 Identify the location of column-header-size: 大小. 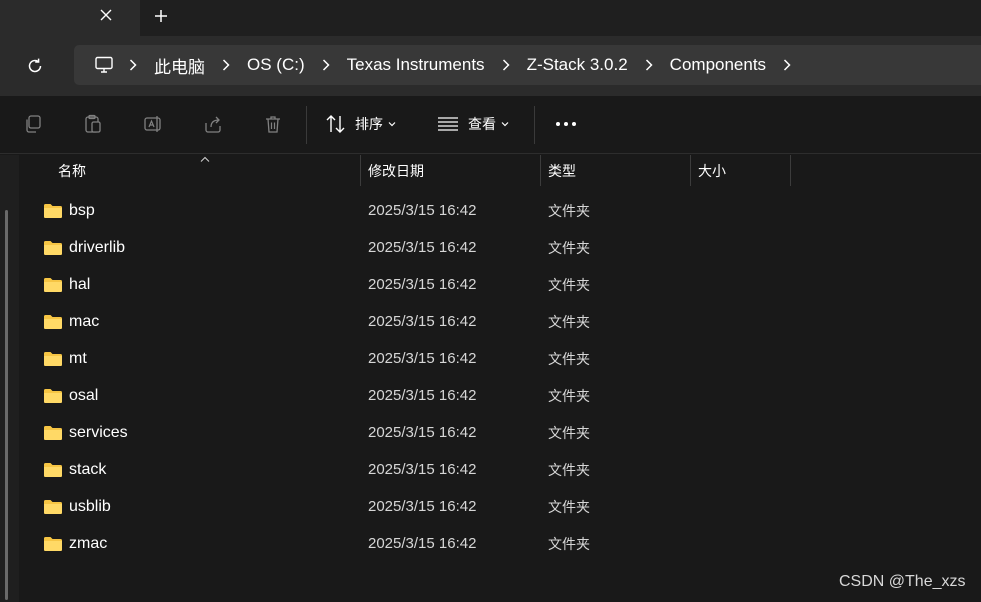
(743, 171).